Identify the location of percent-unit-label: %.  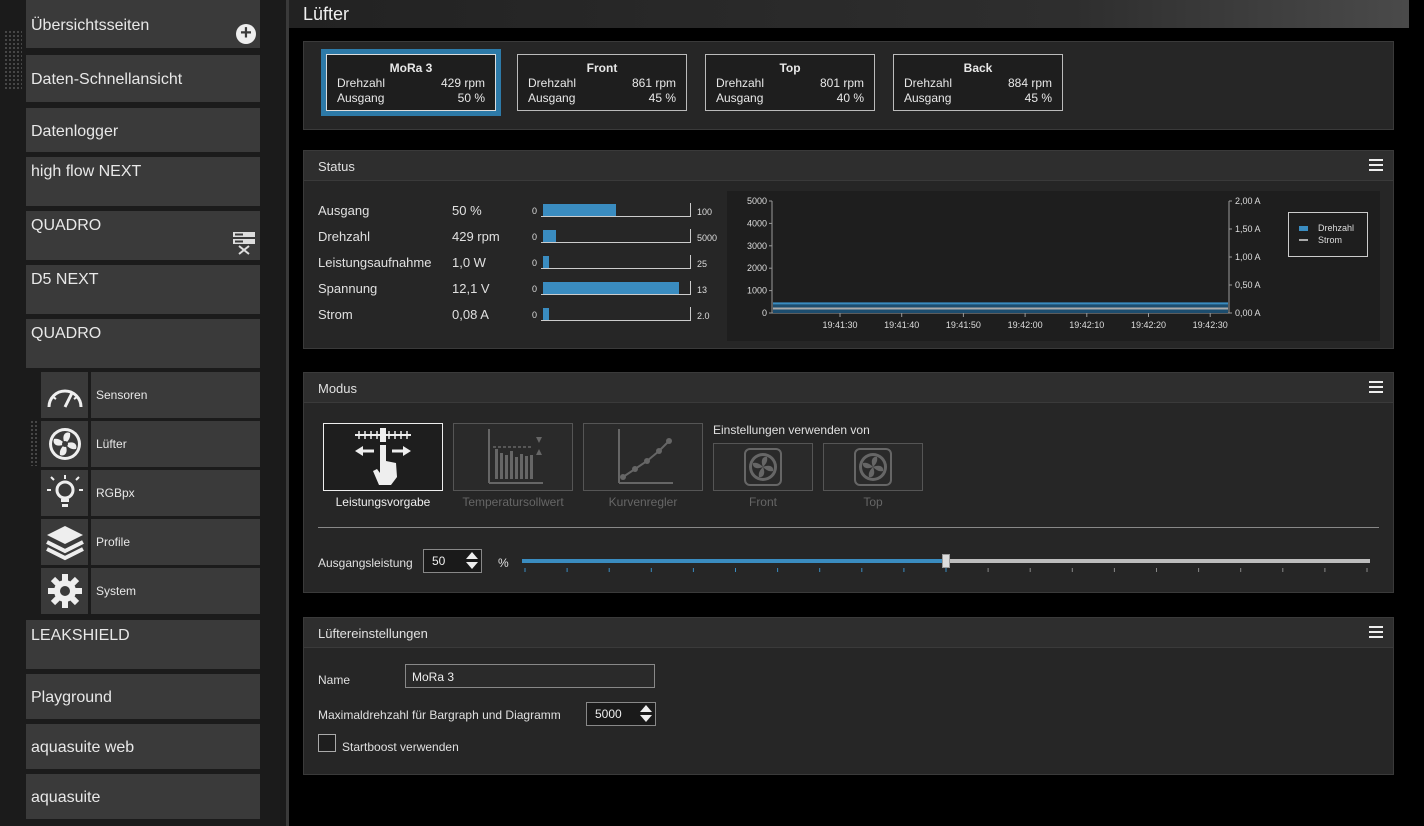
(503, 563).